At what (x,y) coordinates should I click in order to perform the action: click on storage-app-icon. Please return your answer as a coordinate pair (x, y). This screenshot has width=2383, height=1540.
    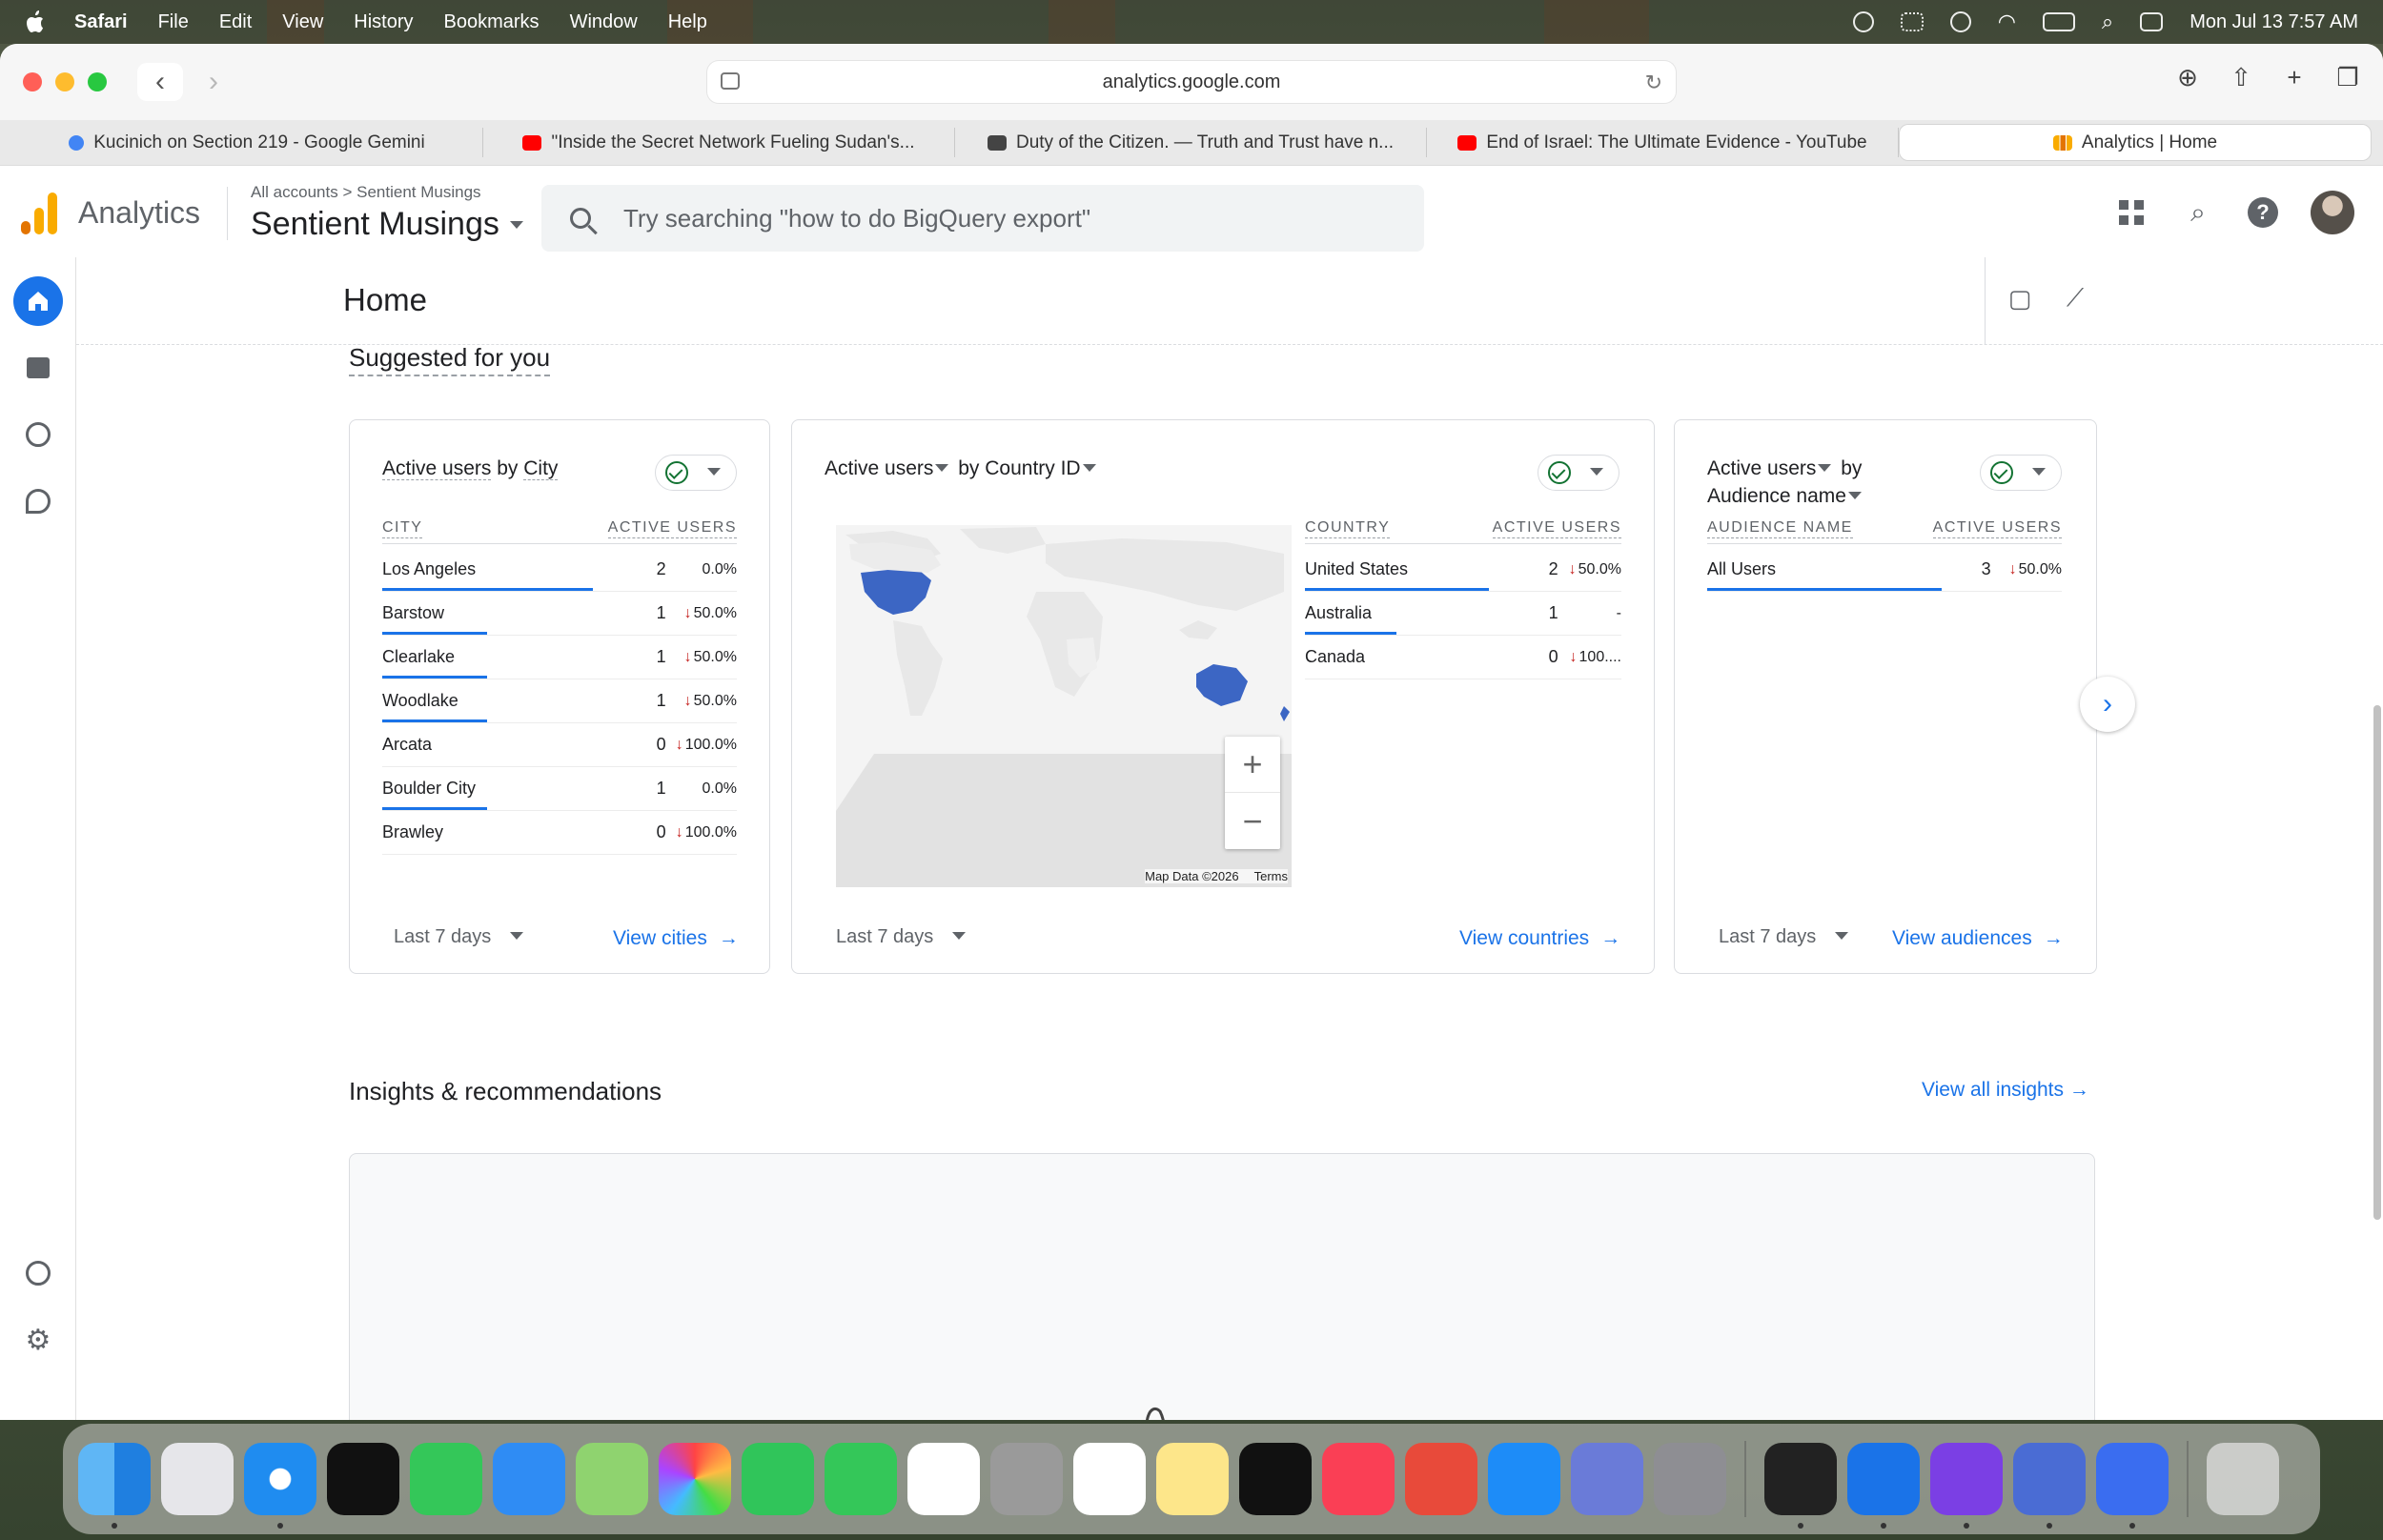
    Looking at the image, I should click on (2050, 1486).